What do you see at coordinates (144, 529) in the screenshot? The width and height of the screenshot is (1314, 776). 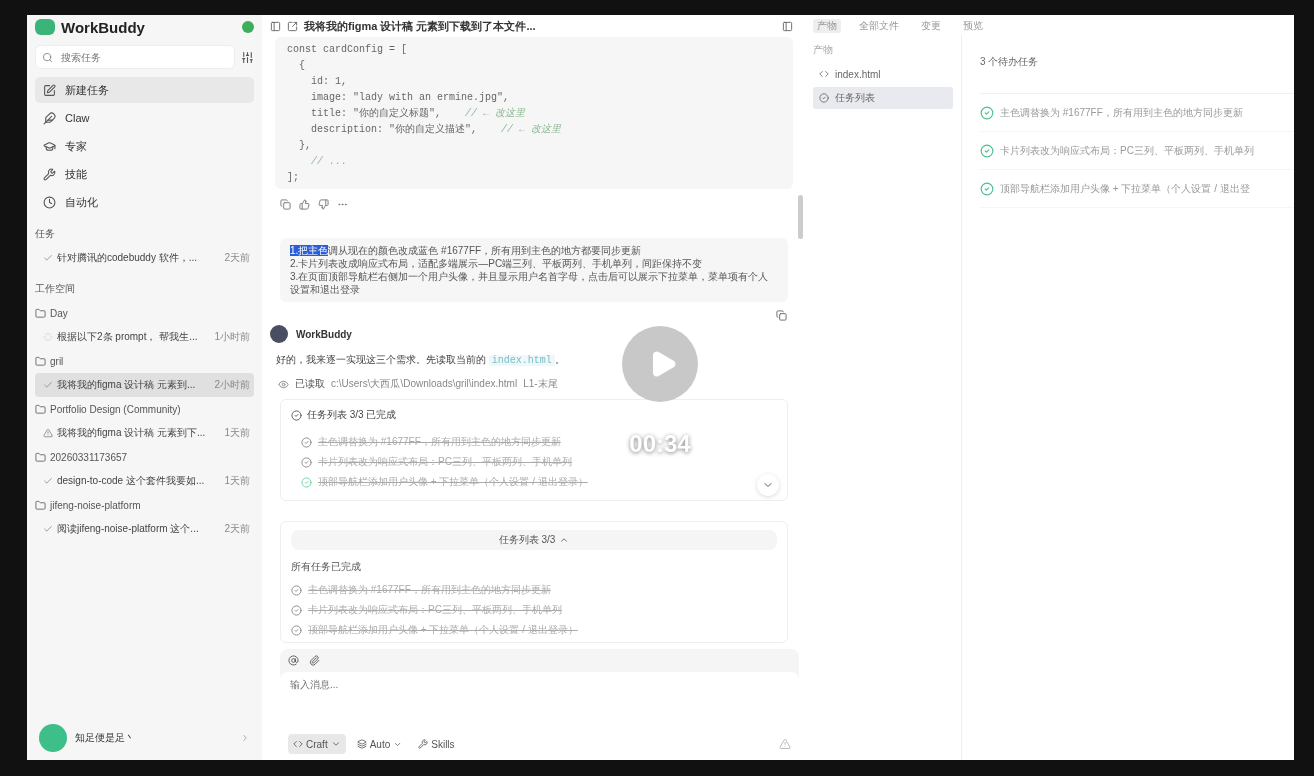 I see `task-item: 阅读jifeng-noise-platform 这个... 2天前` at bounding box center [144, 529].